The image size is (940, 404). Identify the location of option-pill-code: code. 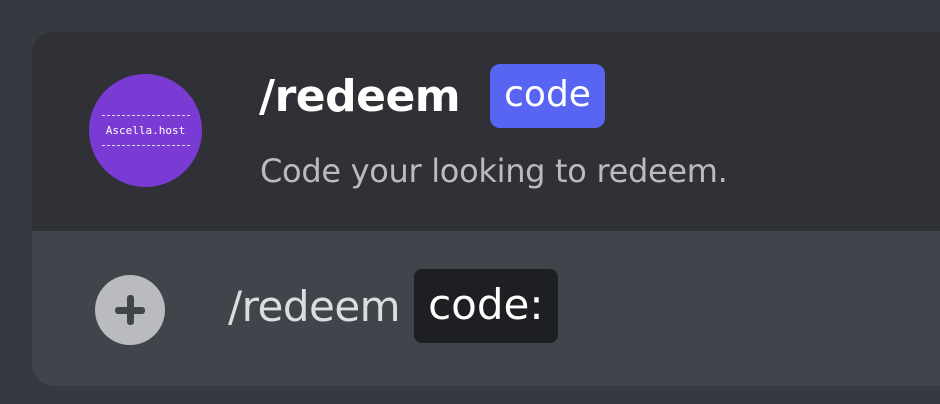
(547, 96).